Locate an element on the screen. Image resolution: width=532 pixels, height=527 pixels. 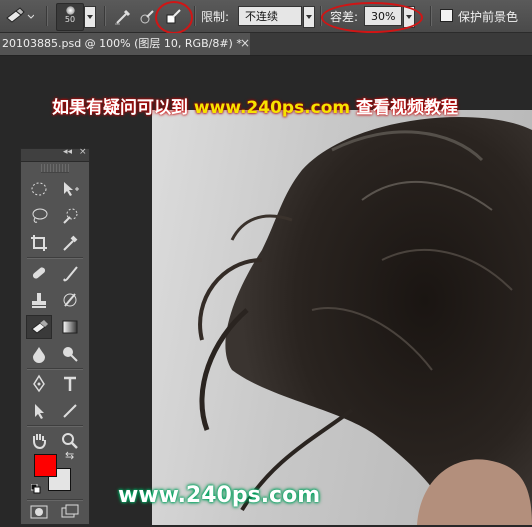
sampling-once-button is located at coordinates (147, 16).